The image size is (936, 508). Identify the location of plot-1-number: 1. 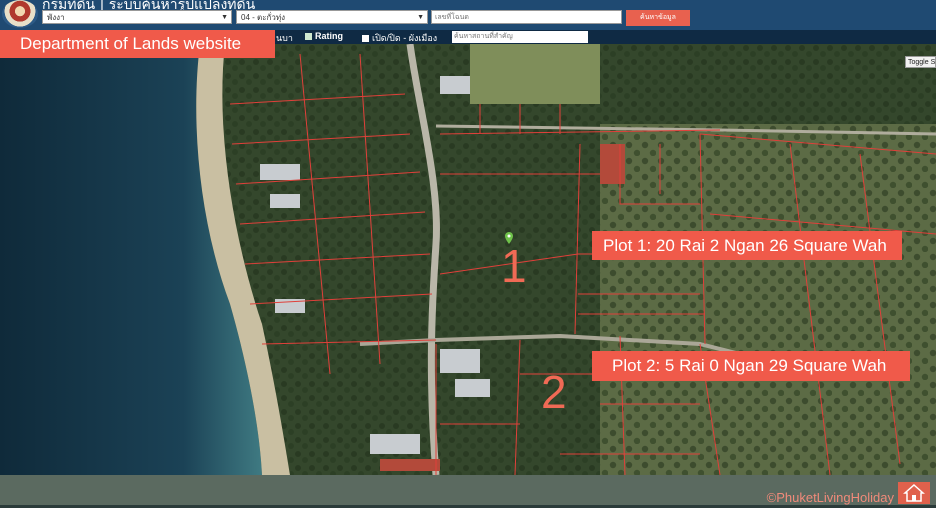
(514, 266).